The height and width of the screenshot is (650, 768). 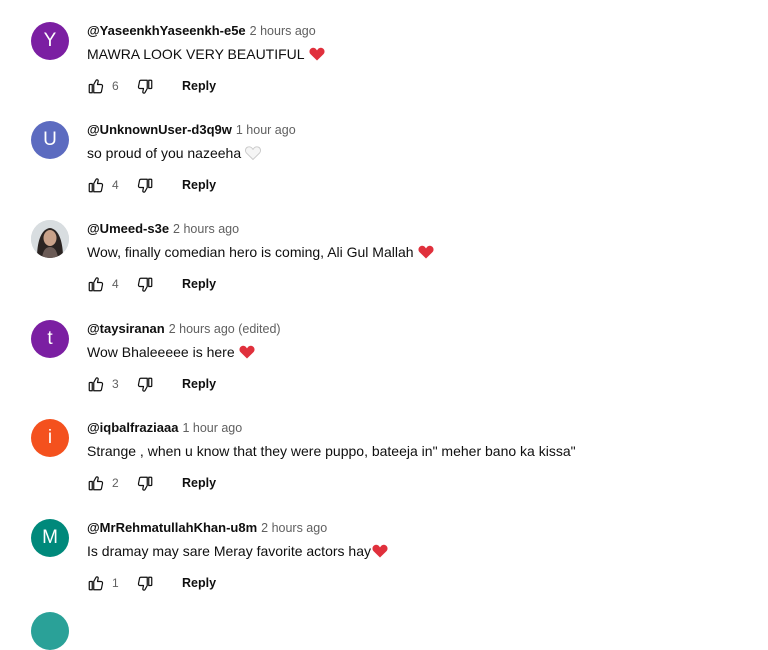 I want to click on author-name: @iqbalfraziaaa, so click(x=132, y=427).